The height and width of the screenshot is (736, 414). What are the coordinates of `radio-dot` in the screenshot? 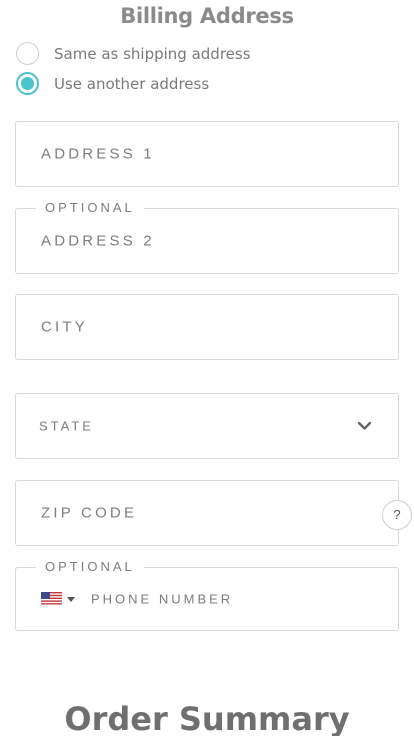 It's located at (27, 83).